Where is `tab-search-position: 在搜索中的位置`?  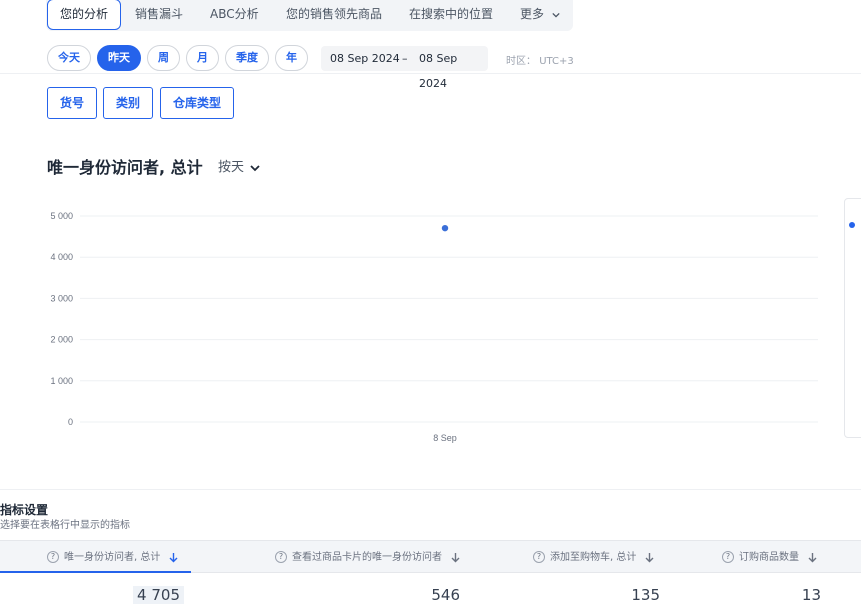 tab-search-position: 在搜索中的位置 is located at coordinates (451, 15).